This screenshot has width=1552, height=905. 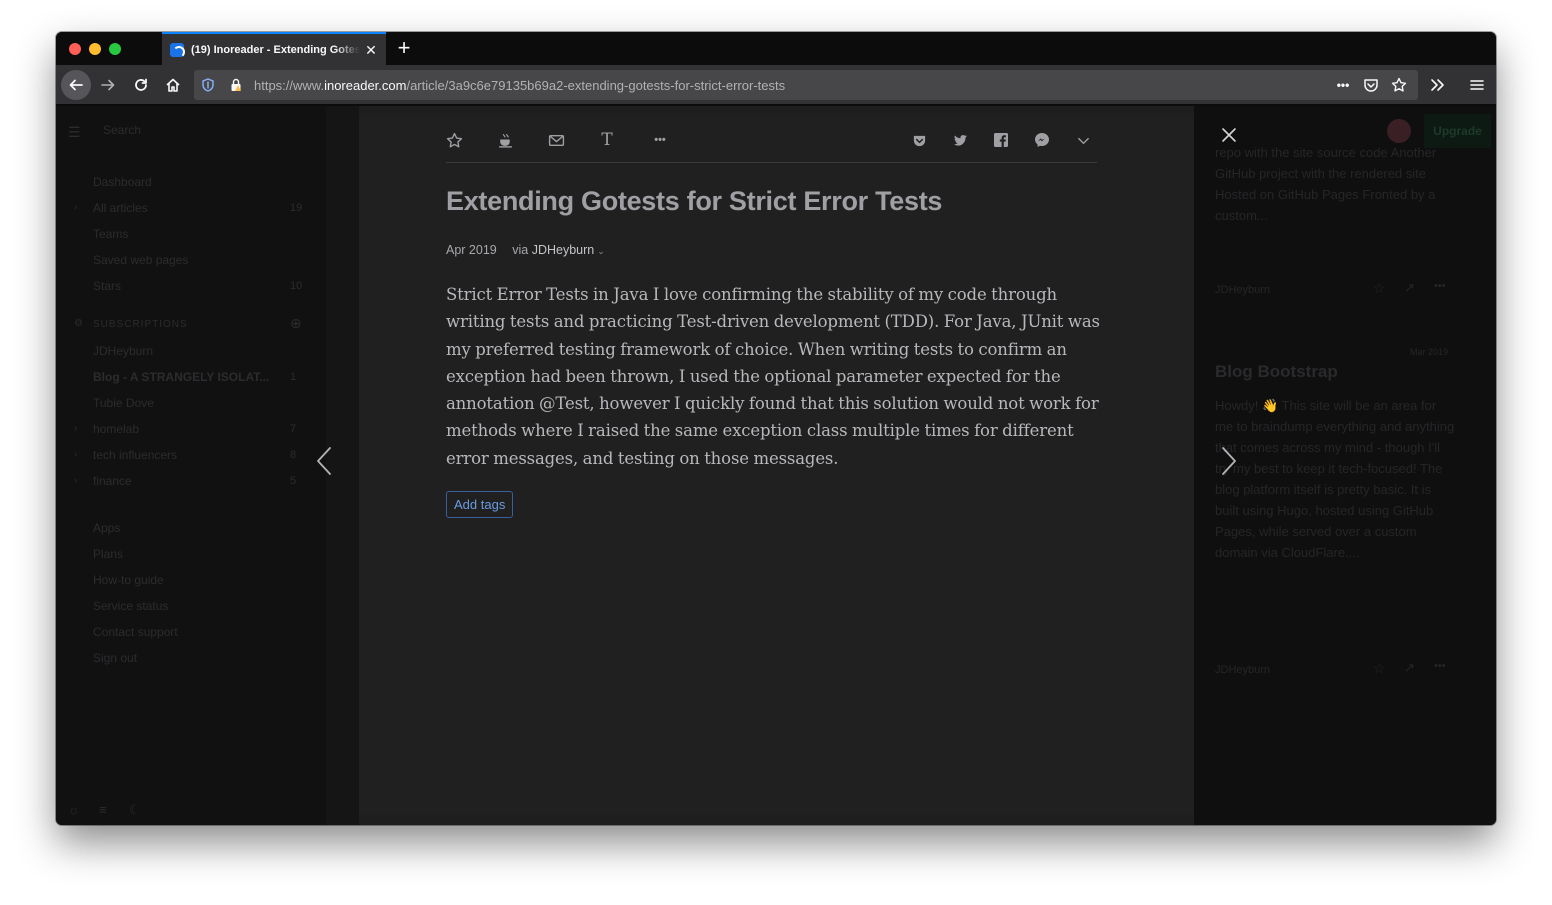 What do you see at coordinates (140, 324) in the screenshot?
I see `subscriptions-header: SUBSCRIPTIONS` at bounding box center [140, 324].